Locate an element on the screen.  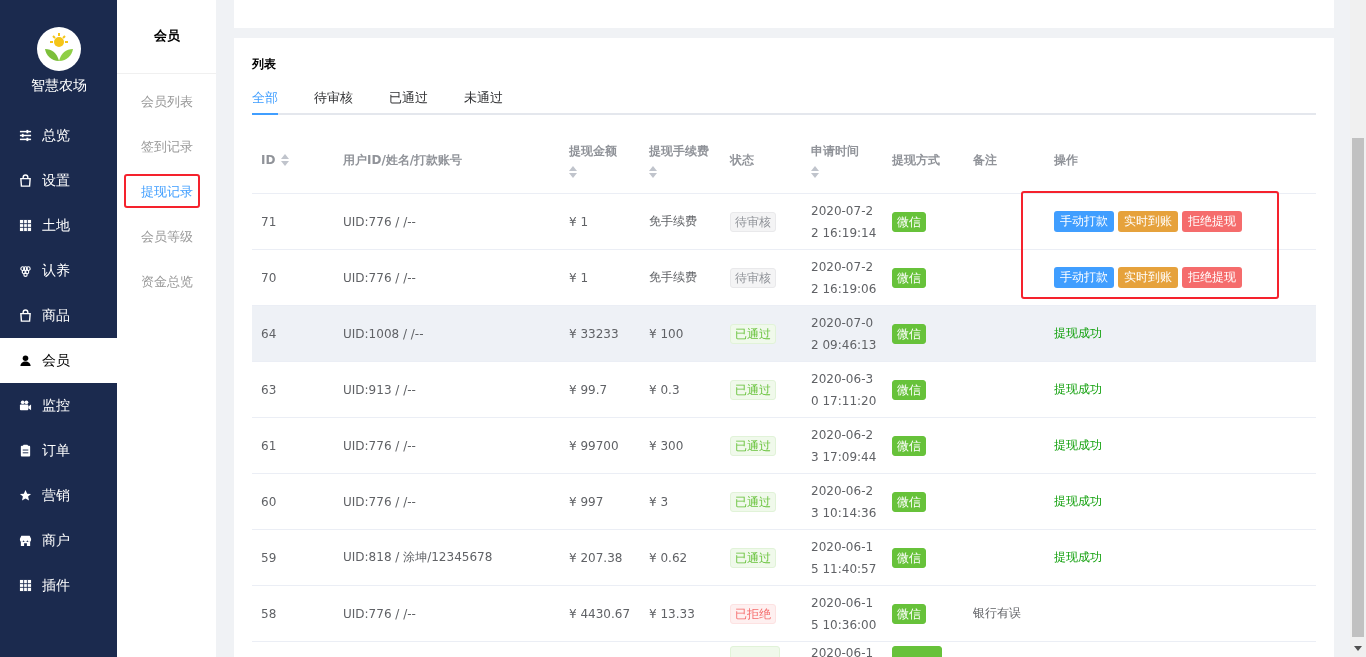
table-cell: 61 is located at coordinates (269, 445).